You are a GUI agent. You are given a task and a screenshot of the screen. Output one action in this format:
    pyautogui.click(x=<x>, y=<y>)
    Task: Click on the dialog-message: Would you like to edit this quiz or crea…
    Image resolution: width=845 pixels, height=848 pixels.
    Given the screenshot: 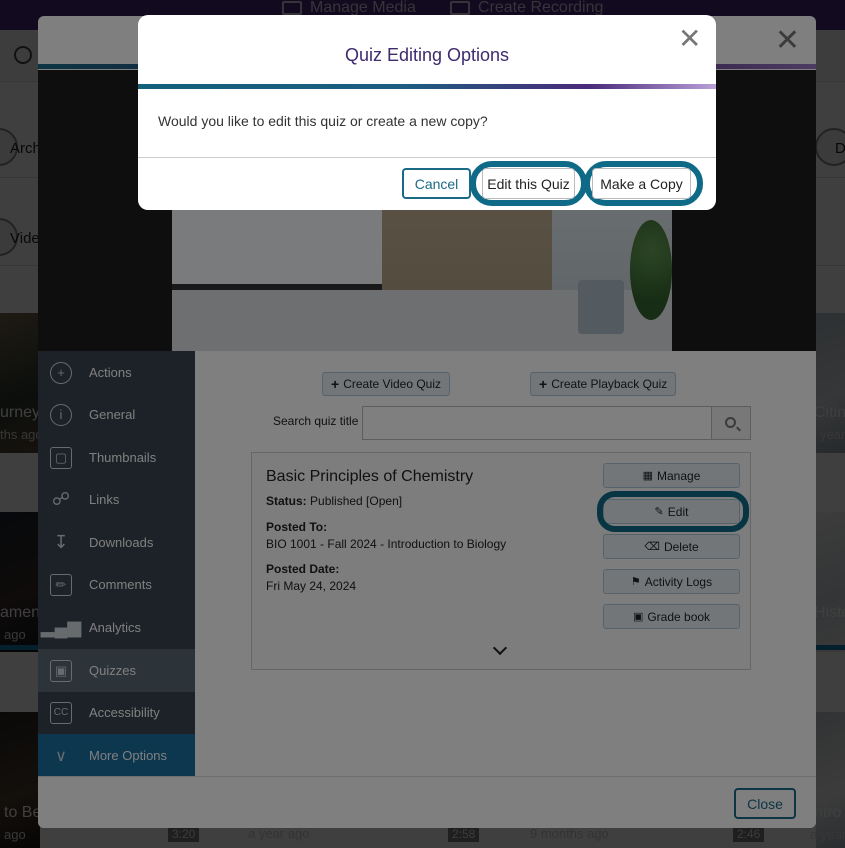 What is the action you would take?
    pyautogui.click(x=323, y=121)
    